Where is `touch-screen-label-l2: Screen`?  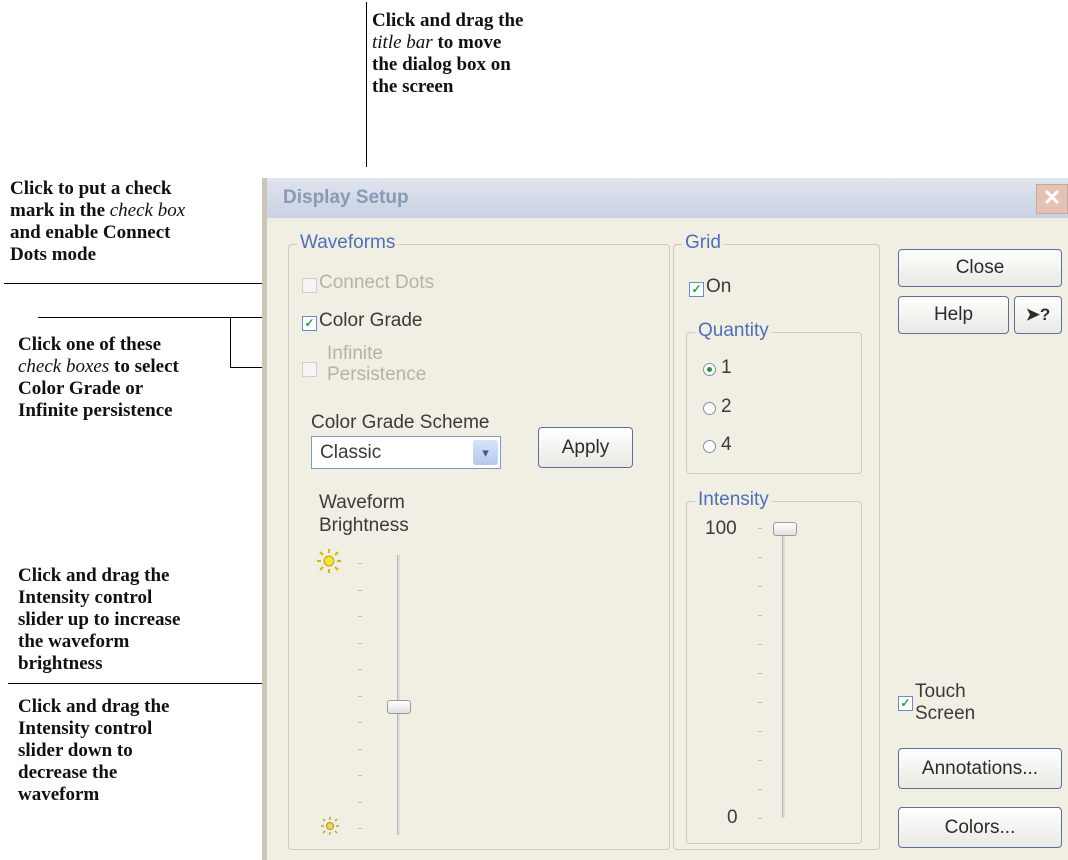
touch-screen-label-l2: Screen is located at coordinates (945, 713).